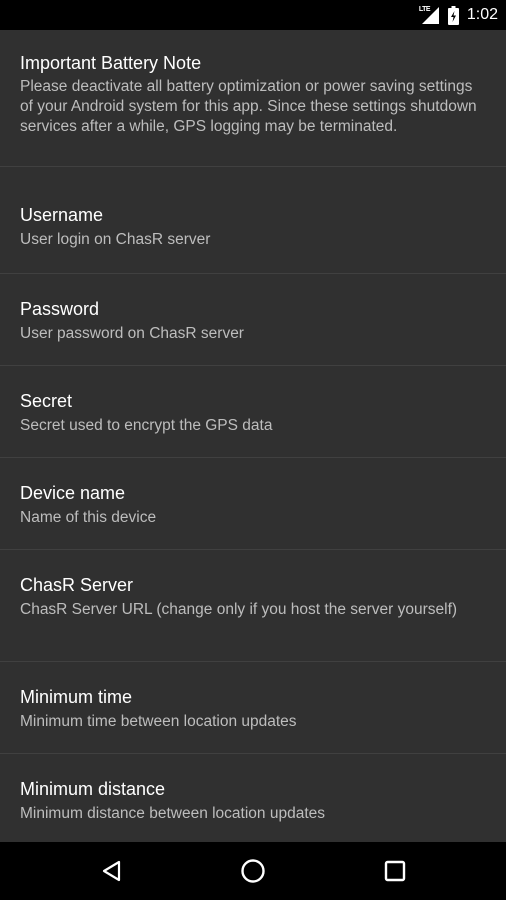  What do you see at coordinates (77, 585) in the screenshot?
I see `pref-title: ChasR Server` at bounding box center [77, 585].